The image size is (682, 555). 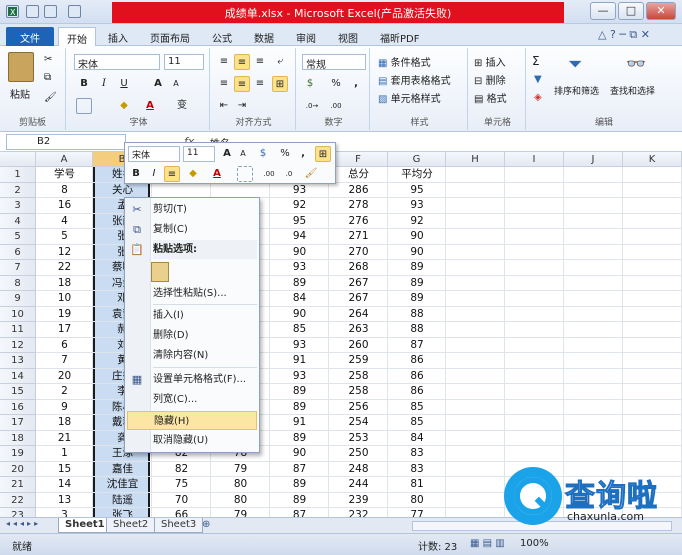 What do you see at coordinates (358, 377) in the screenshot?
I see `cell: 258` at bounding box center [358, 377].